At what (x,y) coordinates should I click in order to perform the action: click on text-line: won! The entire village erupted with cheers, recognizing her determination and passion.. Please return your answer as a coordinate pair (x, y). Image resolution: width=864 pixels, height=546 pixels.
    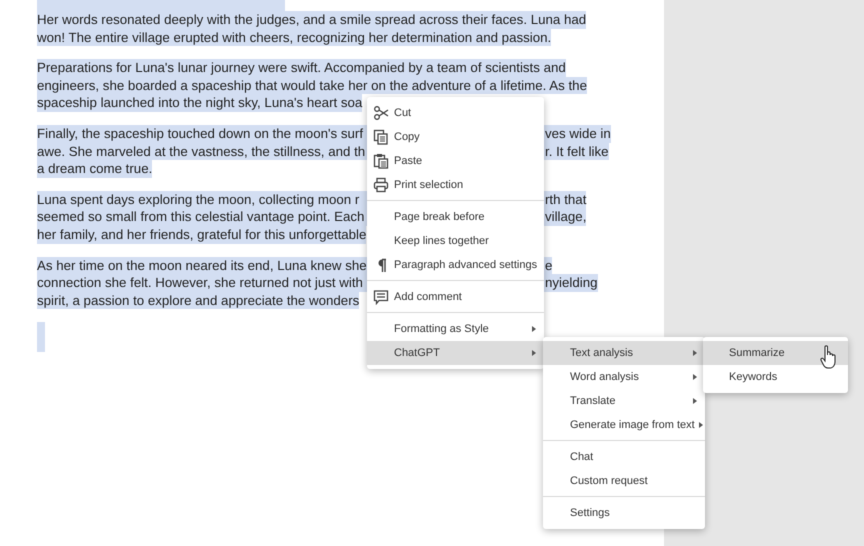
    Looking at the image, I should click on (294, 37).